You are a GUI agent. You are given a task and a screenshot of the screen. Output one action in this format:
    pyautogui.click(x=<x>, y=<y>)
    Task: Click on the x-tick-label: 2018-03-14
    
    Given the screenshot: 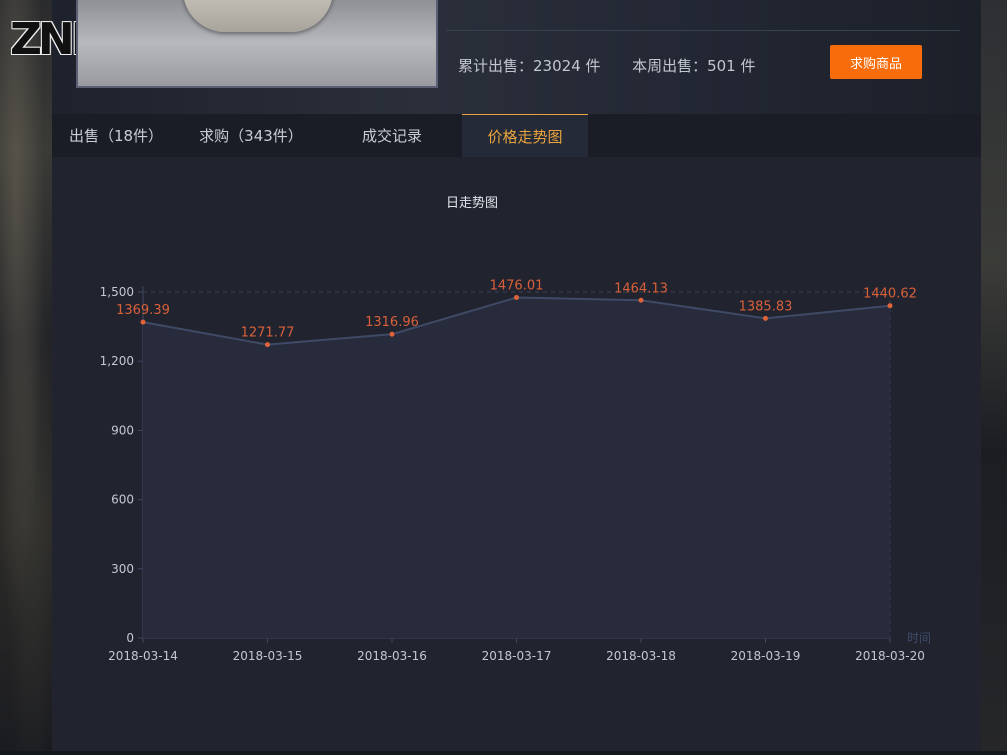 What is the action you would take?
    pyautogui.click(x=143, y=656)
    